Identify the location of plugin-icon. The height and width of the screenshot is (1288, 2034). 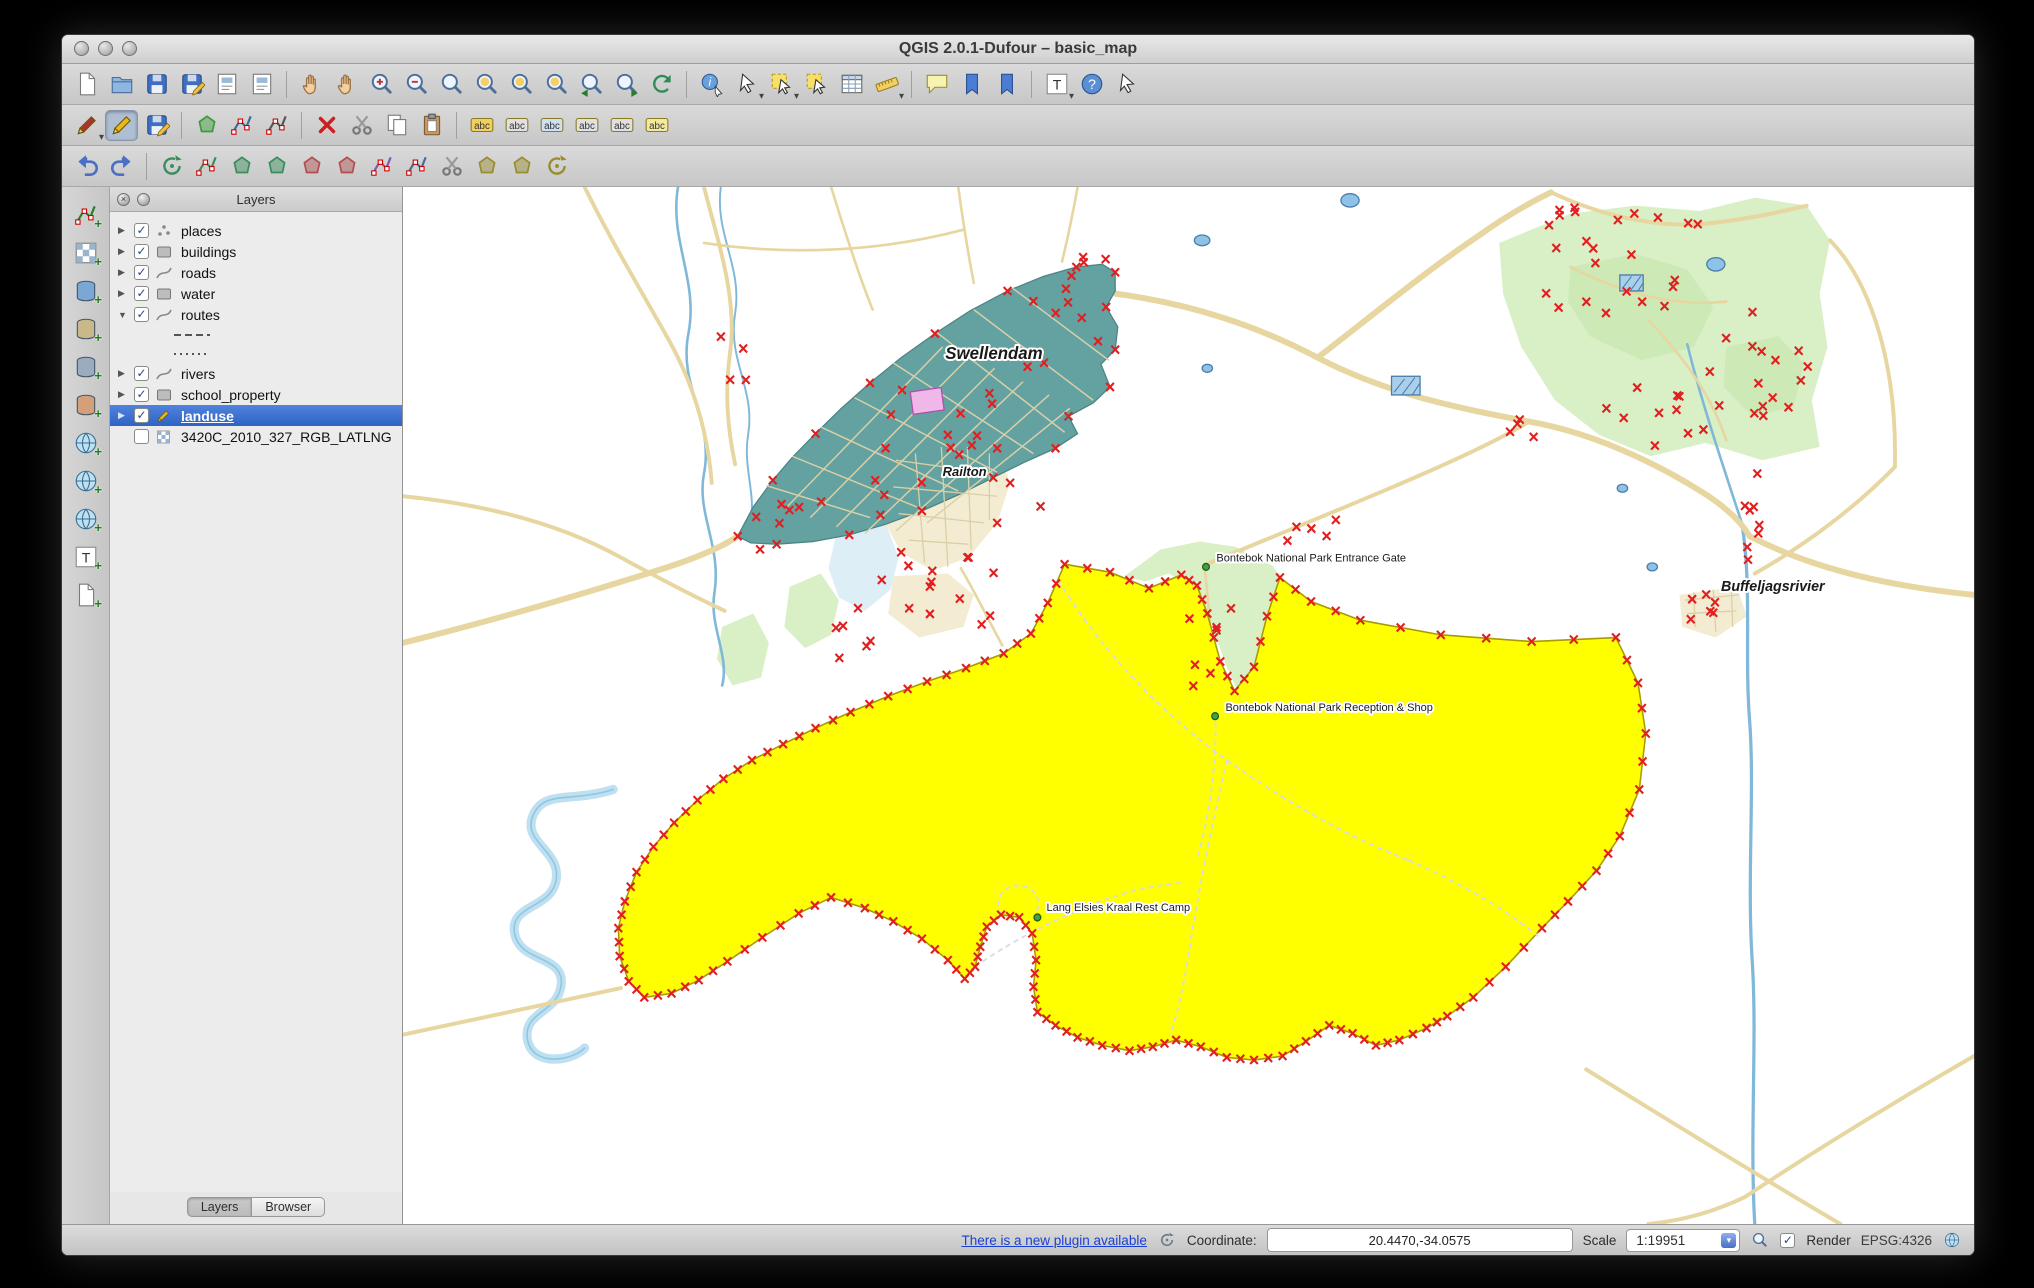
(1167, 1240).